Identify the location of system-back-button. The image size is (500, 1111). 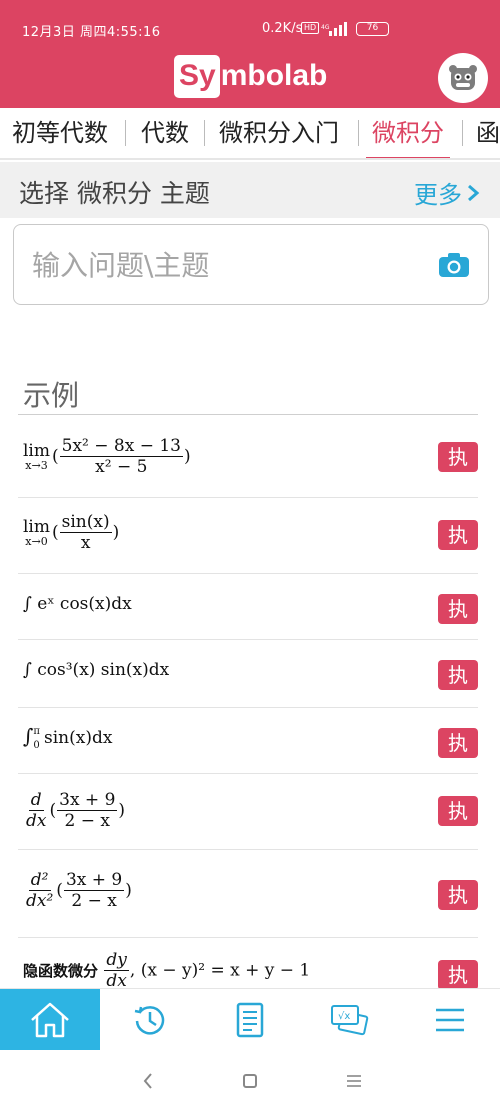
(148, 1081).